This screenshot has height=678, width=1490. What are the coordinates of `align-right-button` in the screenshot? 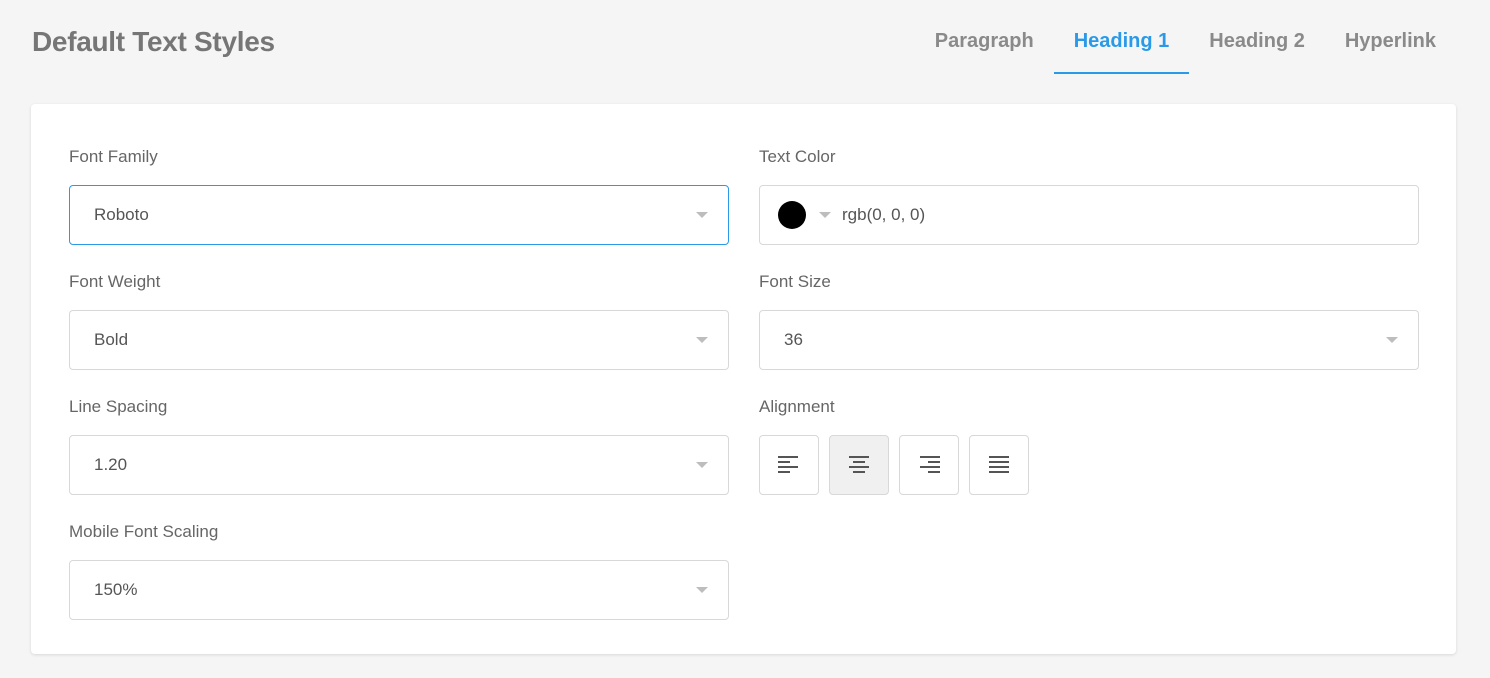 It's located at (929, 465).